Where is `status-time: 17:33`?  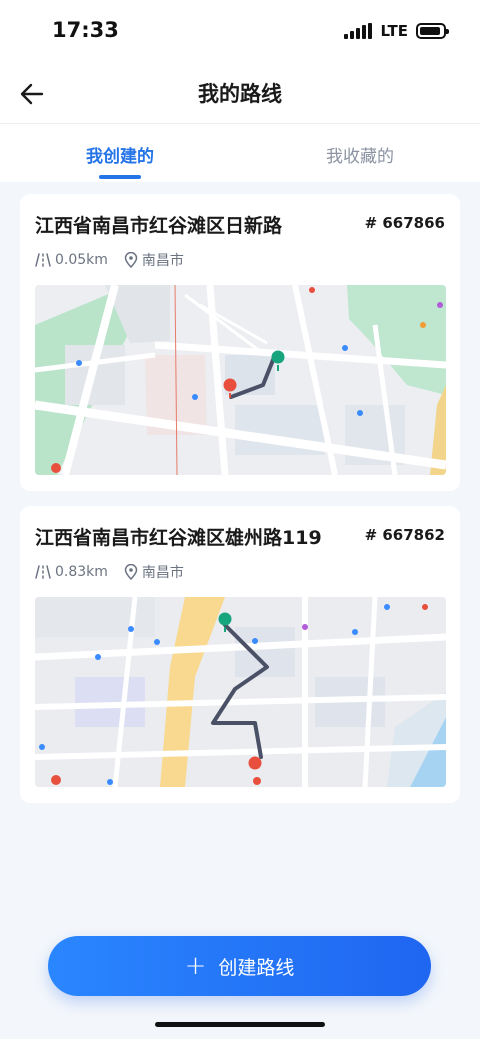
status-time: 17:33 is located at coordinates (85, 30).